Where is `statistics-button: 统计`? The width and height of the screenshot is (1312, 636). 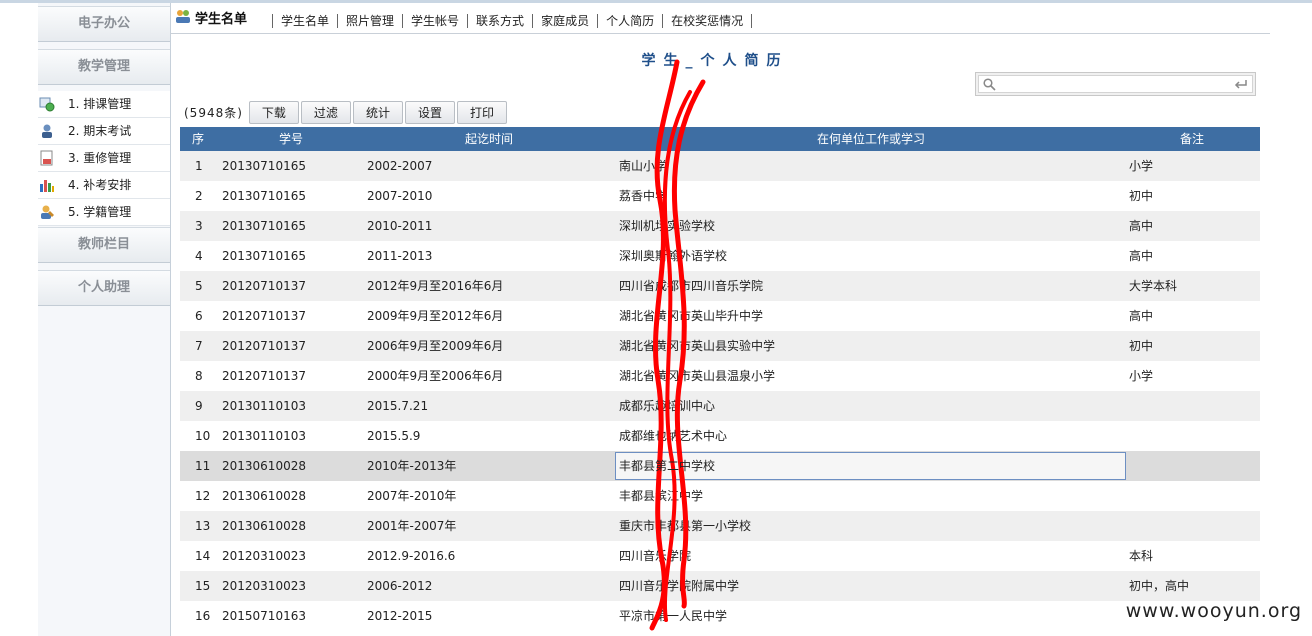
statistics-button: 统计 is located at coordinates (377, 112).